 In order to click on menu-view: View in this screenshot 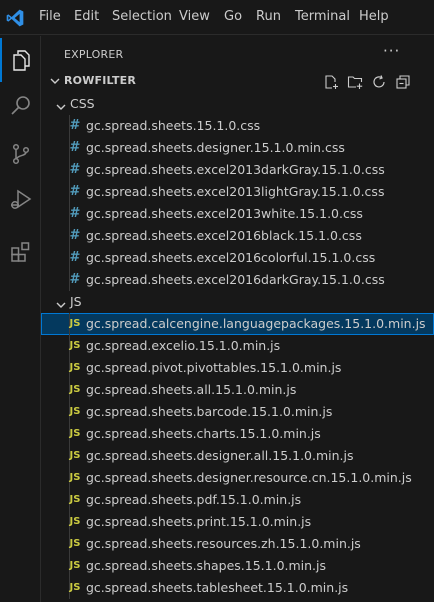, I will do `click(194, 16)`.